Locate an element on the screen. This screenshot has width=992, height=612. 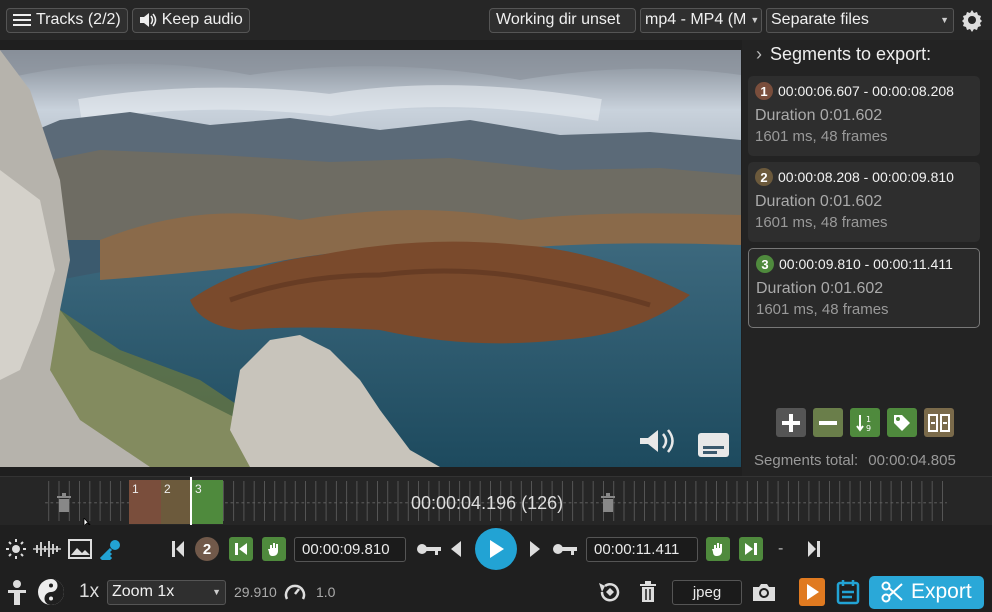
set-cut-start-button is located at coordinates (274, 549).